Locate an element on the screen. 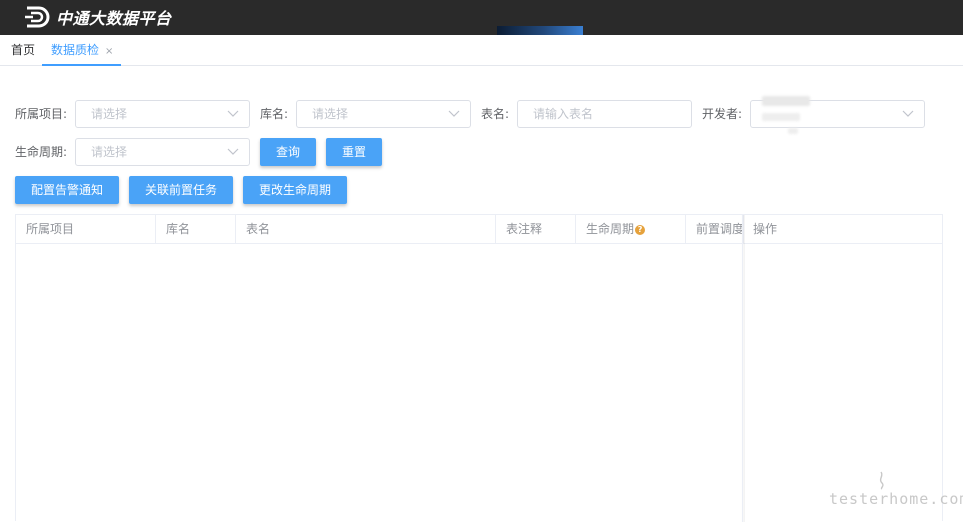 This screenshot has width=963, height=522. column-header-project: 所属项目 is located at coordinates (86, 229).